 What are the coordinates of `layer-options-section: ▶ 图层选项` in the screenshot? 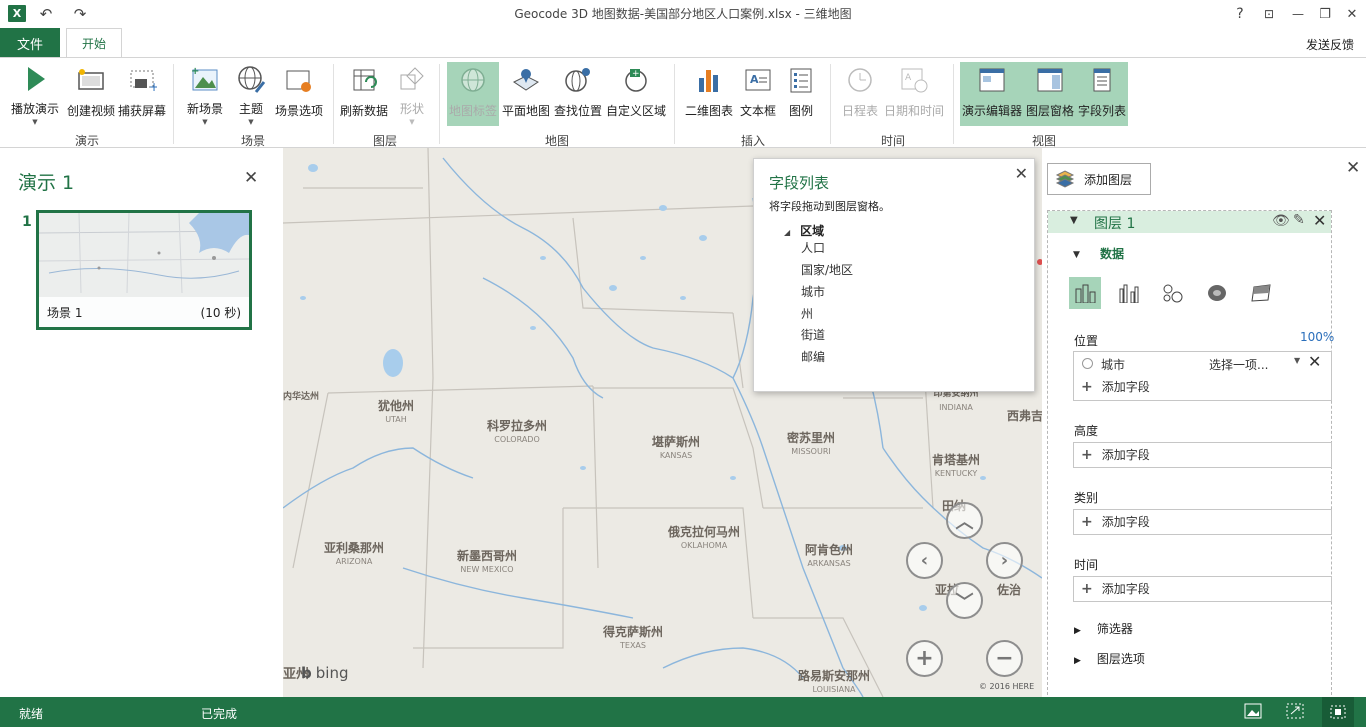 It's located at (1109, 658).